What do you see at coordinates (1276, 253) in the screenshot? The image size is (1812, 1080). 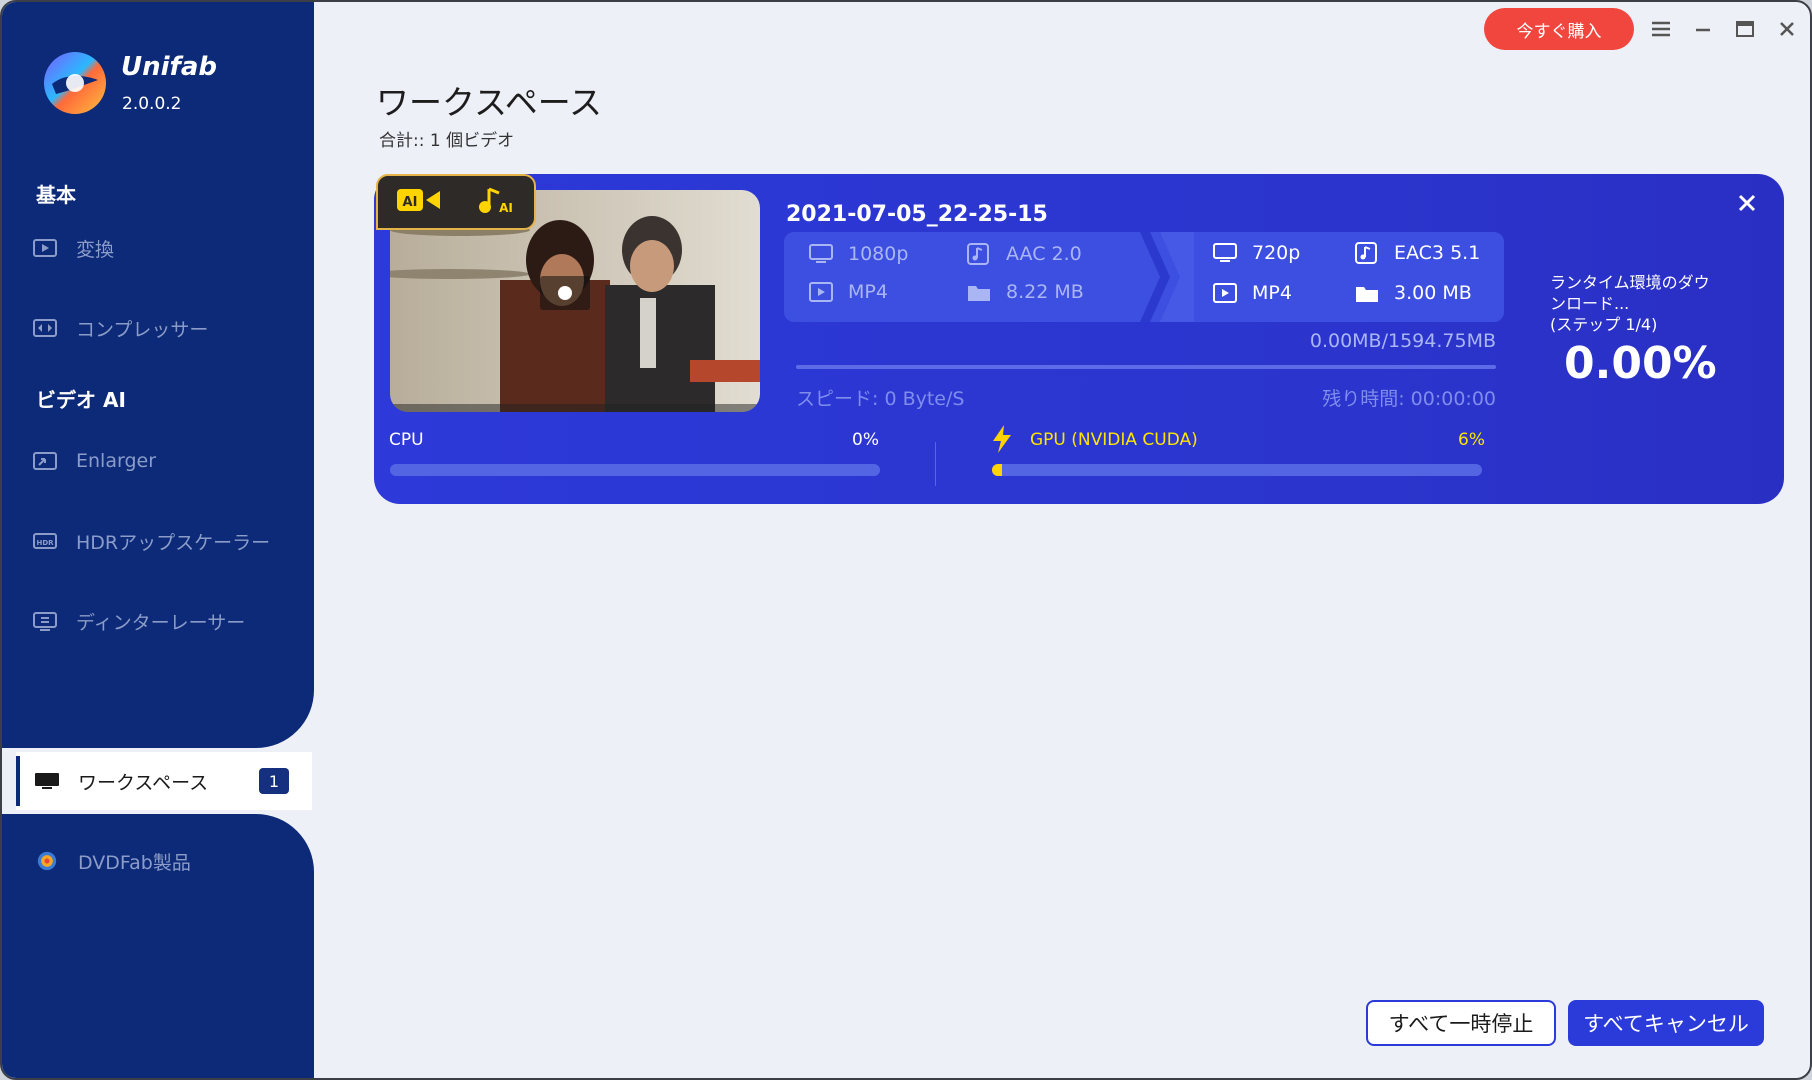 I see `target-resolution-value: 720p` at bounding box center [1276, 253].